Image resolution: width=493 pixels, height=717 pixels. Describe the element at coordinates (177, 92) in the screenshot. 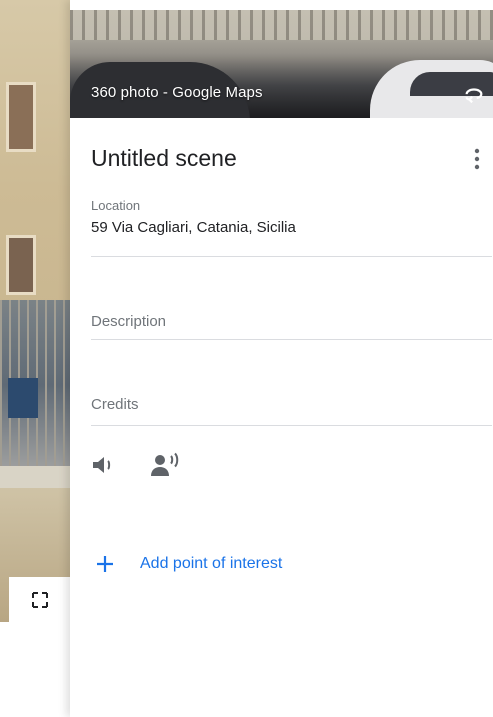

I see `photo-title: 360 photo - Google Maps` at that location.